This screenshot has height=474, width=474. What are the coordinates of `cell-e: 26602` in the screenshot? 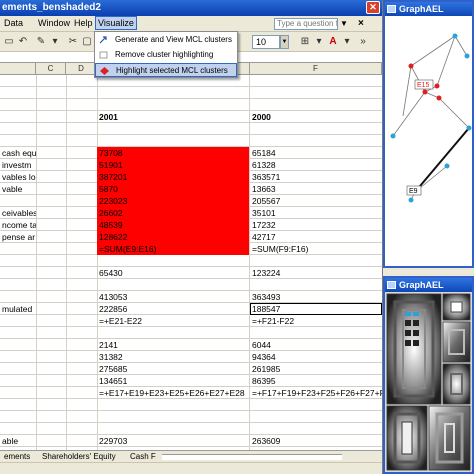 It's located at (173, 213).